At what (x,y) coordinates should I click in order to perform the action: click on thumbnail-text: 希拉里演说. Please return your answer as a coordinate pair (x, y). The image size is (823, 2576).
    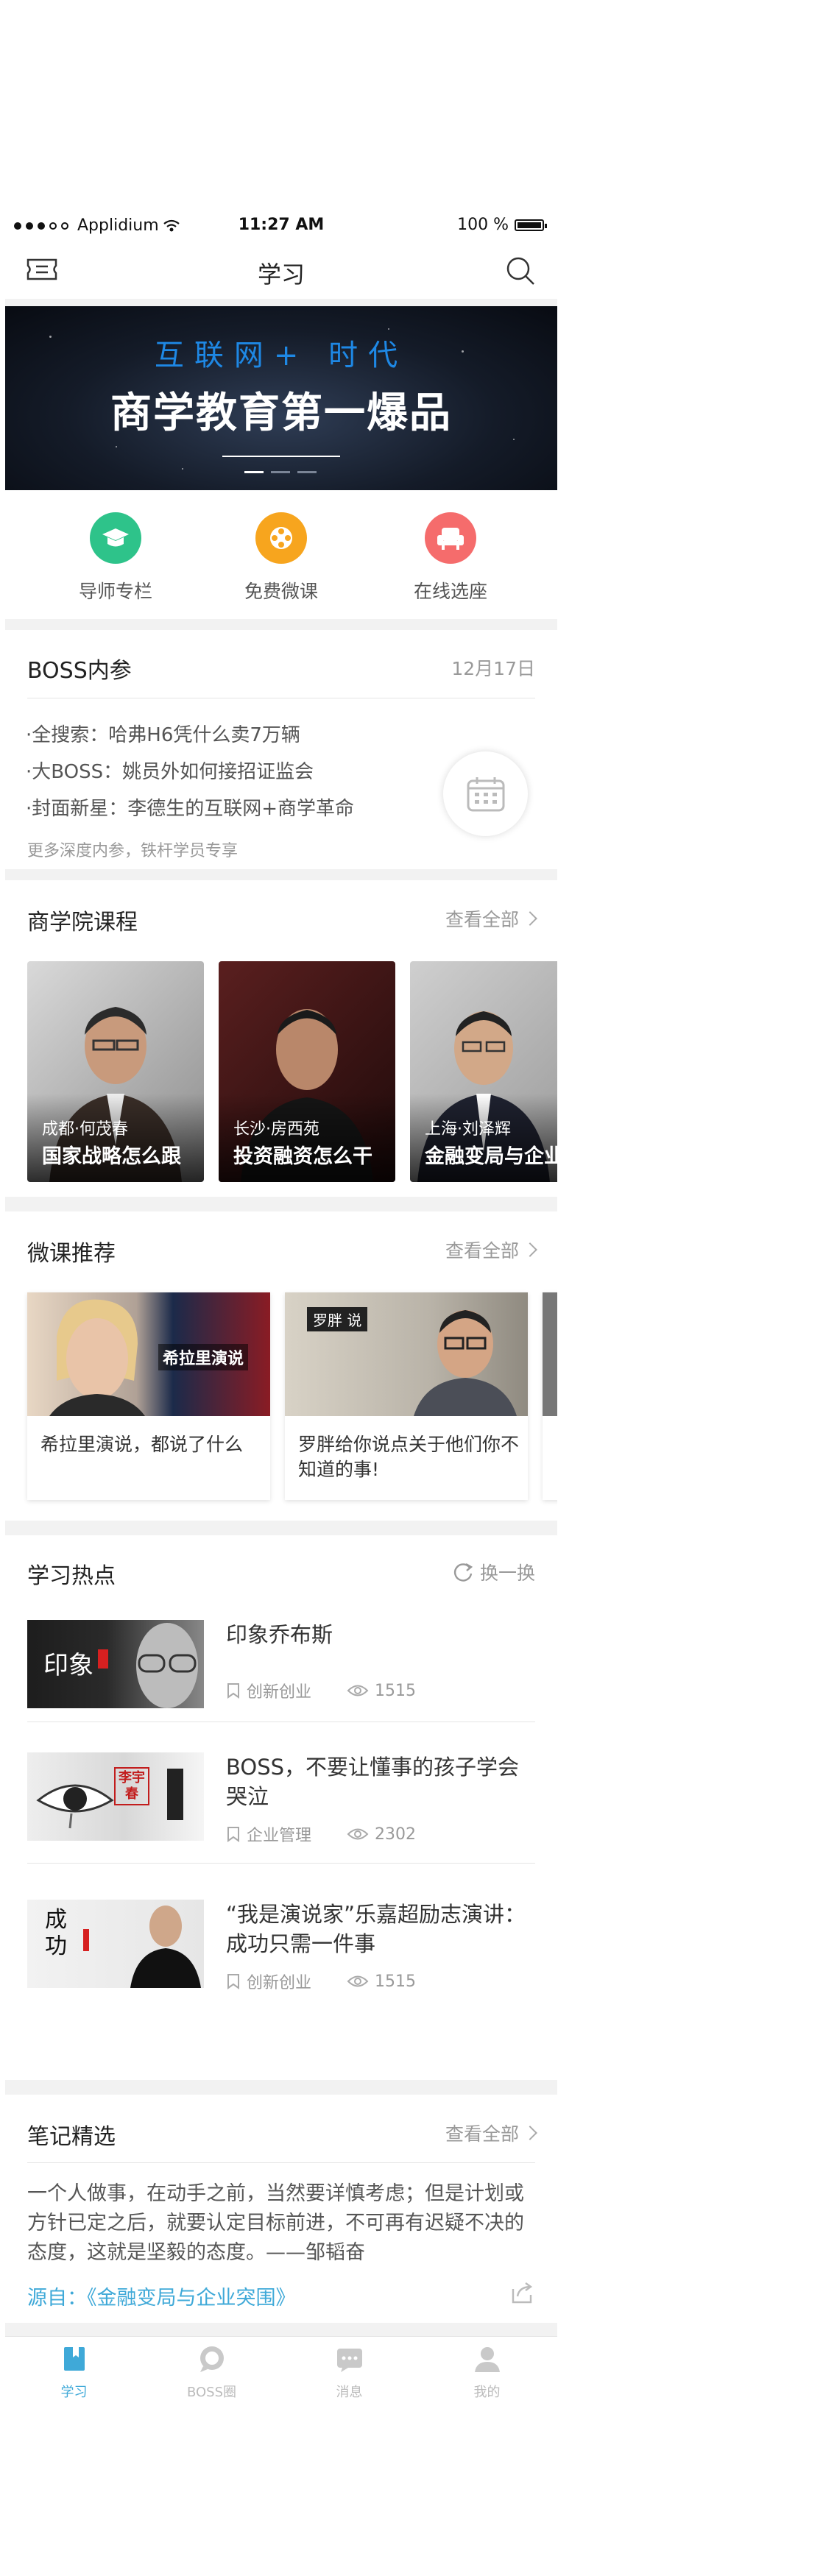
    Looking at the image, I should click on (203, 1357).